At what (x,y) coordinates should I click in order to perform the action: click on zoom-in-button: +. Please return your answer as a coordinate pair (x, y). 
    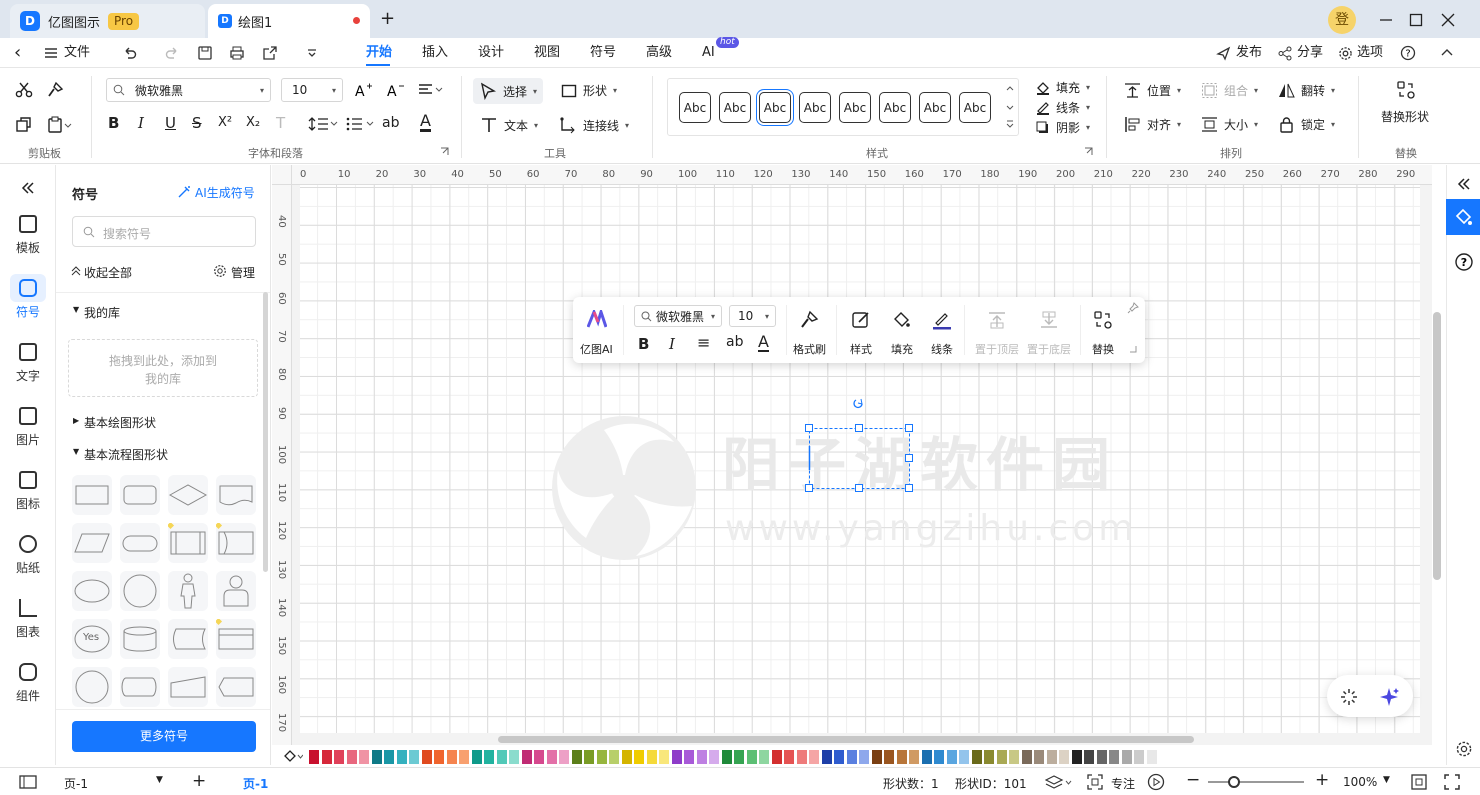
    Looking at the image, I should click on (1322, 780).